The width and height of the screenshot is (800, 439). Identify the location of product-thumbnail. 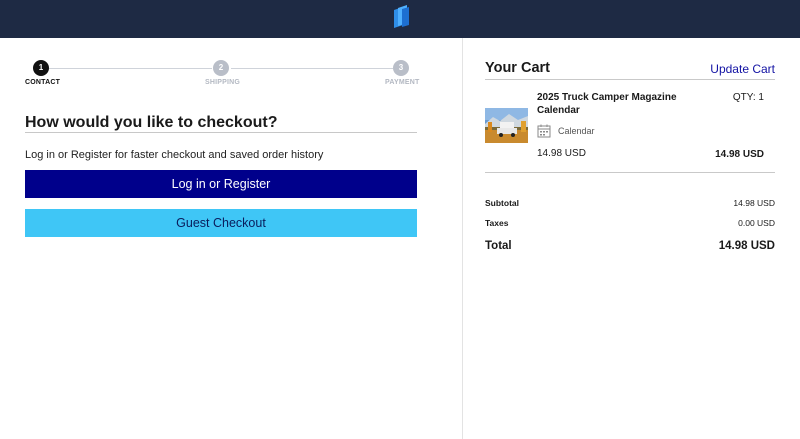
(506, 125).